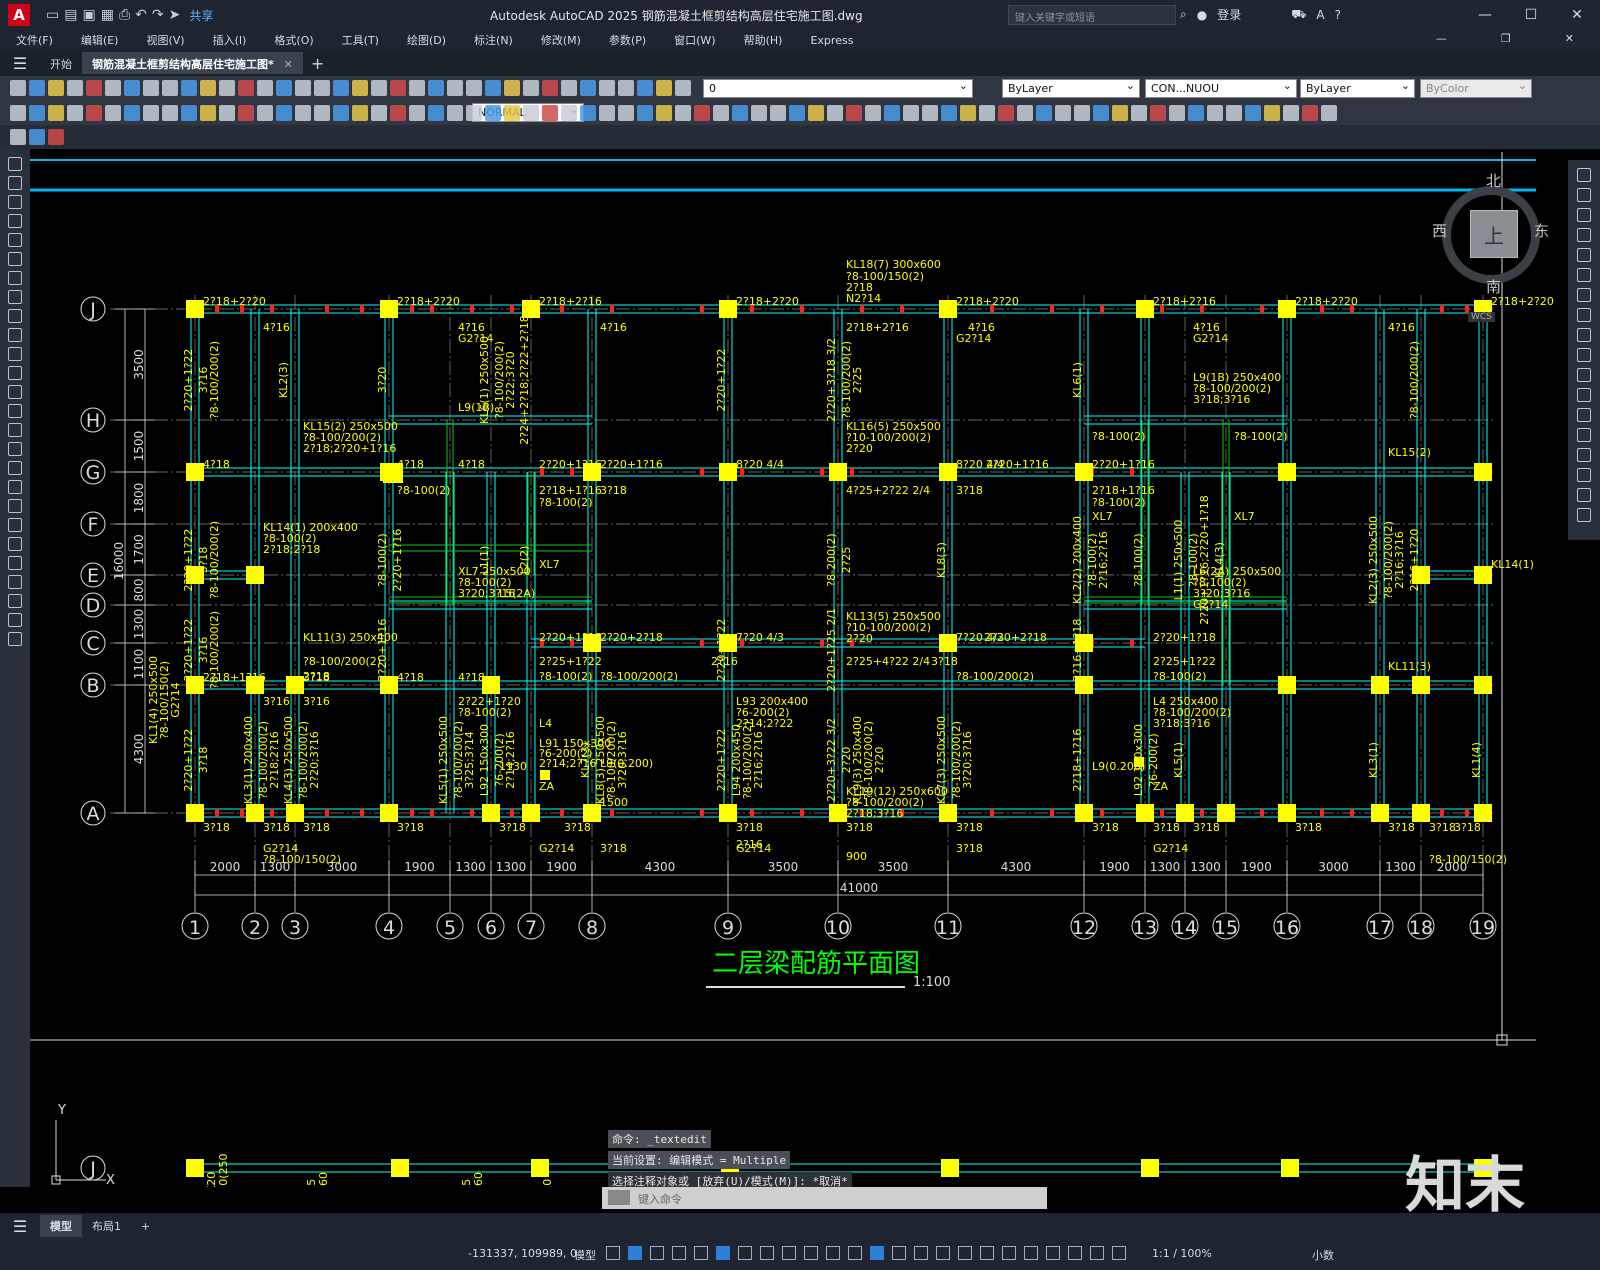  Describe the element at coordinates (1494, 234) in the screenshot. I see `viewcube-top-face: 上` at that location.